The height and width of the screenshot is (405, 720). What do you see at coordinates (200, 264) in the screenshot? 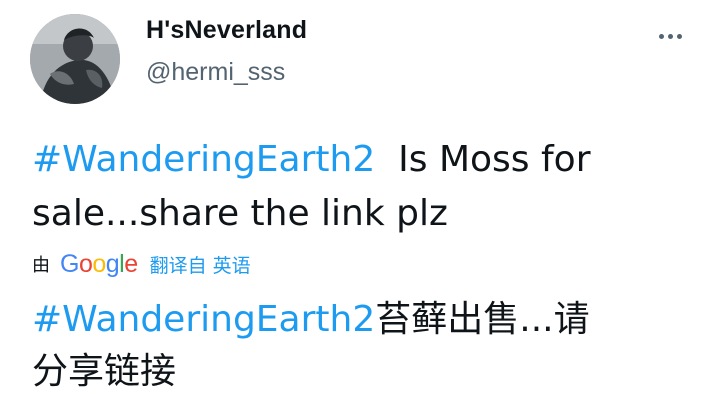
I see `translated-from-english-link: 翻译自 英语` at bounding box center [200, 264].